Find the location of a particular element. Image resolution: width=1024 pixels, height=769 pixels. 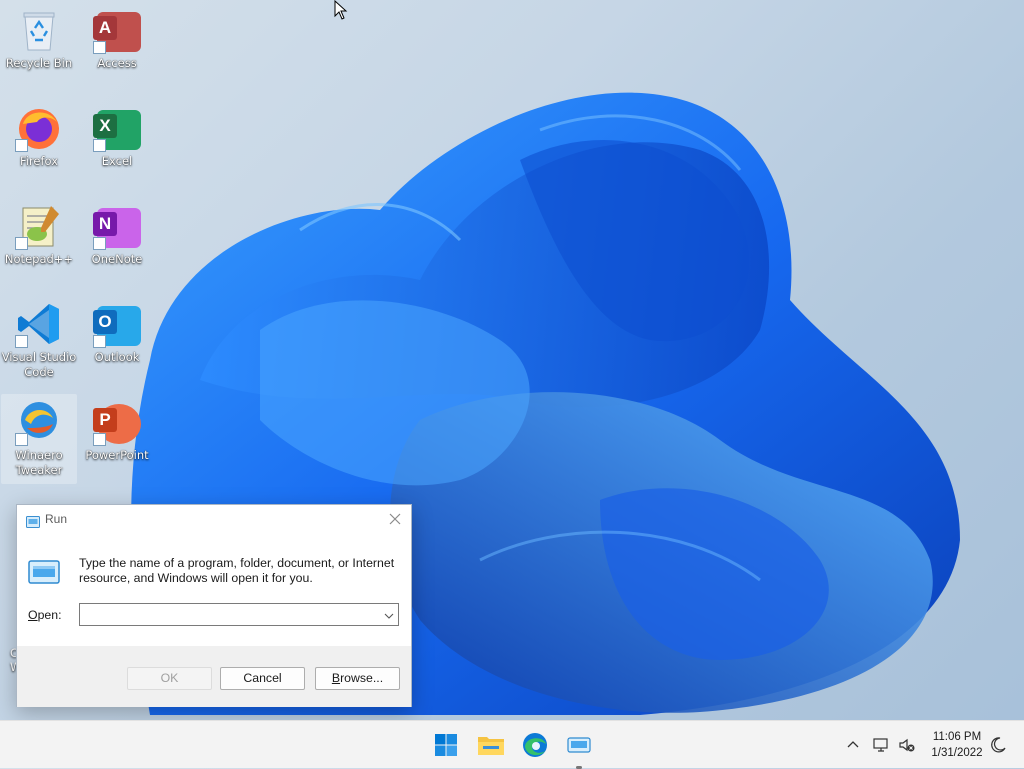

network-icon is located at coordinates (881, 745).